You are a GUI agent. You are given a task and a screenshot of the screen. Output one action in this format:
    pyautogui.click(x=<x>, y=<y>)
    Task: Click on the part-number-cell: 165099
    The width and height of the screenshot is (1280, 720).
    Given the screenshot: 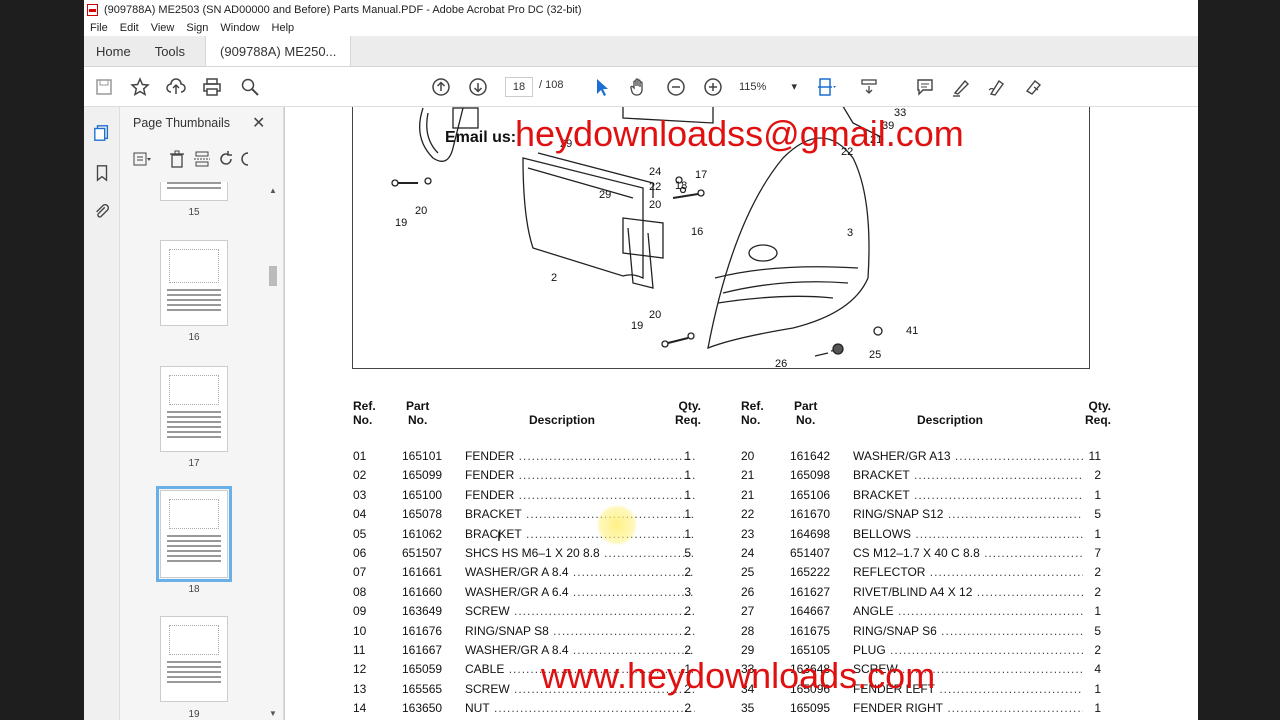 What is the action you would take?
    pyautogui.click(x=422, y=475)
    